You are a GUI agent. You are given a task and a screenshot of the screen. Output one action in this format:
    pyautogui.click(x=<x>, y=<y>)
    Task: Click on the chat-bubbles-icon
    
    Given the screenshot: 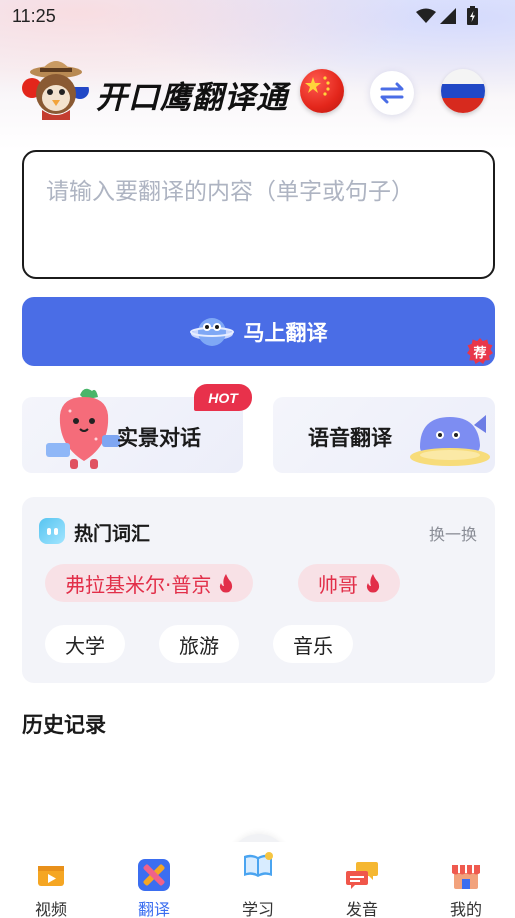 What is the action you would take?
    pyautogui.click(x=362, y=875)
    